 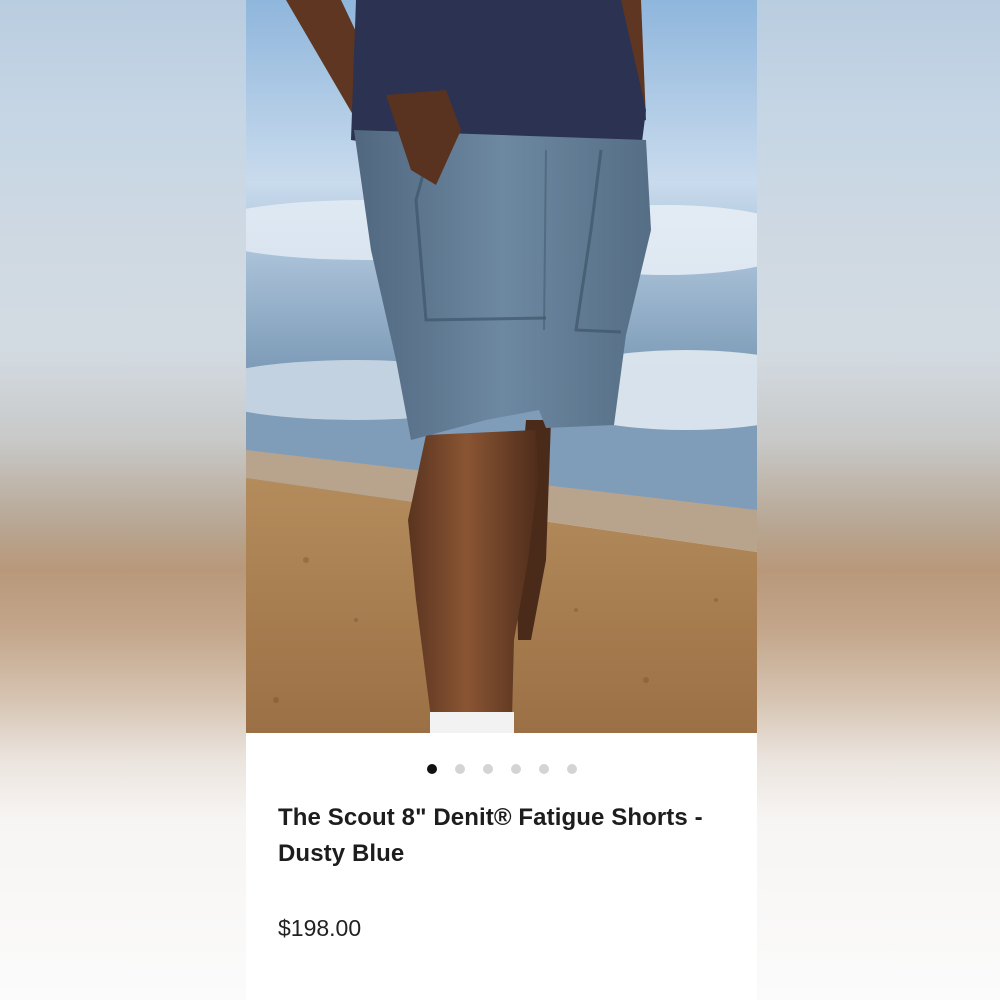 What do you see at coordinates (501, 769) in the screenshot?
I see `carousel-dots` at bounding box center [501, 769].